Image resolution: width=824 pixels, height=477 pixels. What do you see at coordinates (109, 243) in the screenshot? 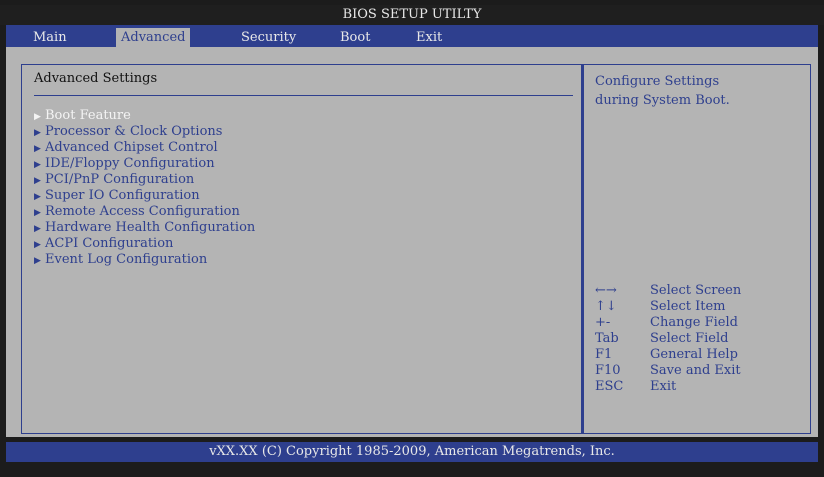
I see `menu-item-label: ACPI Configuration` at bounding box center [109, 243].